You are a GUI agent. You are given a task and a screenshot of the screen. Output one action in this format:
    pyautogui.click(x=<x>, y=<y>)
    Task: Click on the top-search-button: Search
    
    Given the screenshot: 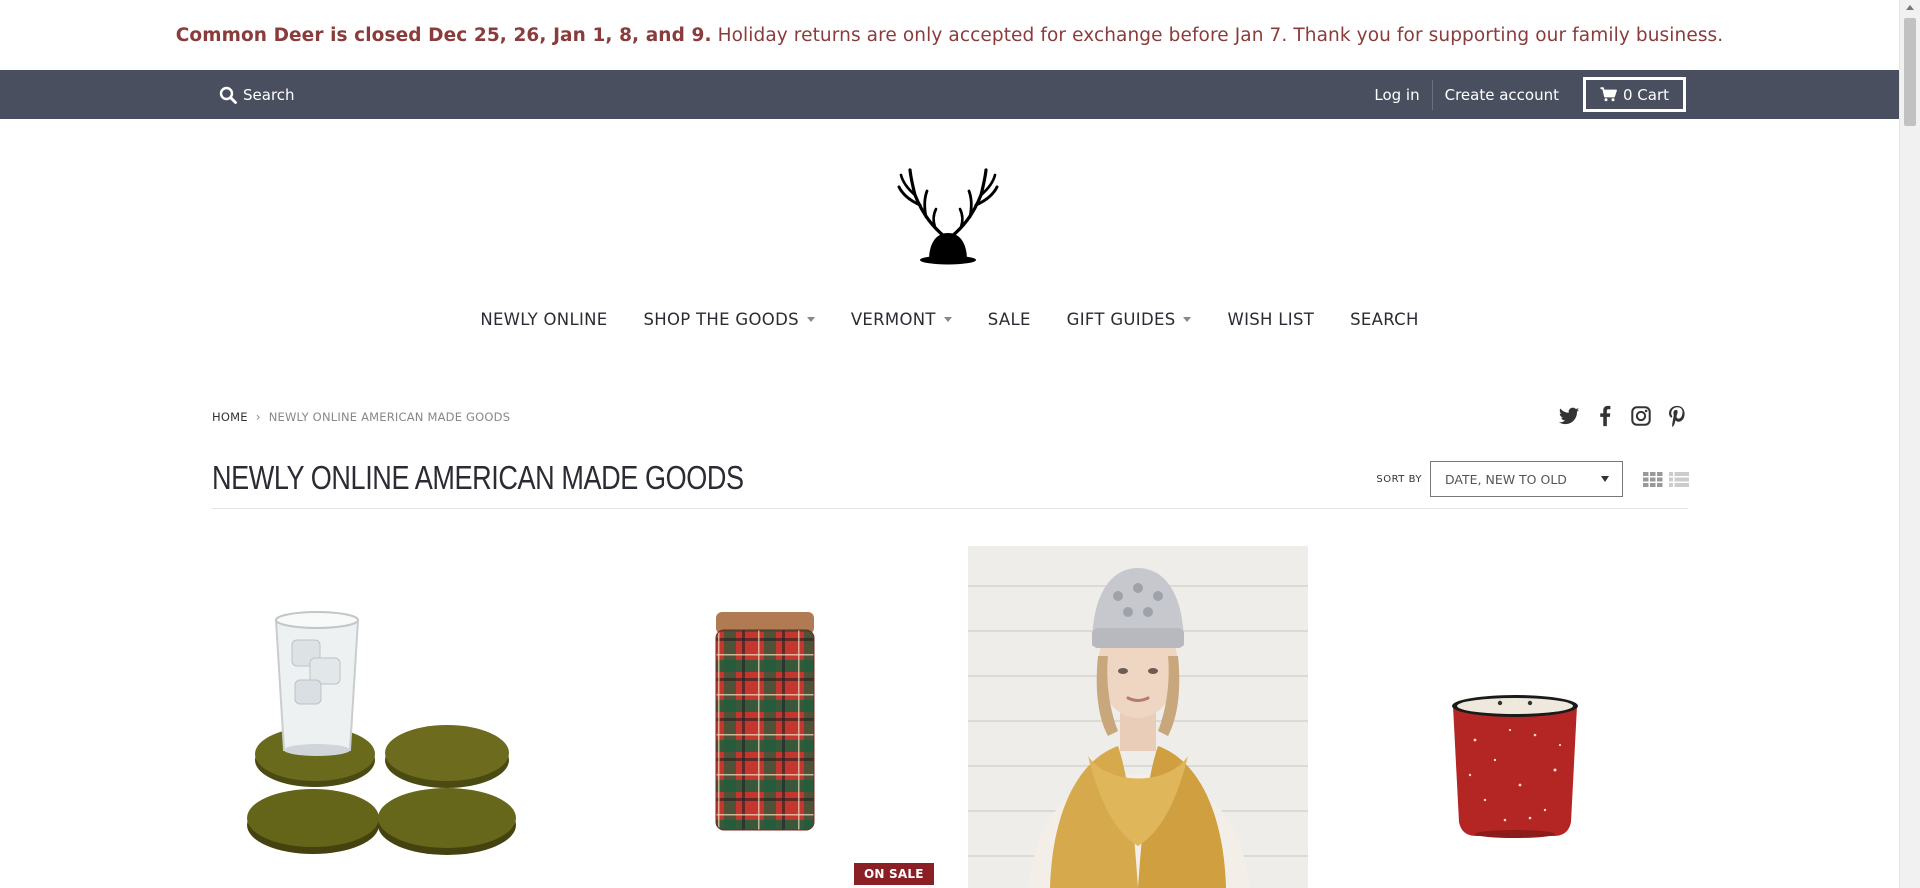 What is the action you would take?
    pyautogui.click(x=257, y=94)
    